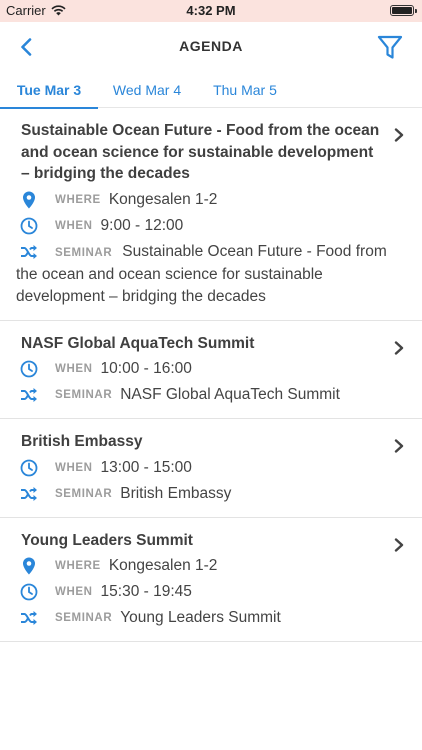 The image size is (422, 750). I want to click on event-title: Young Leaders Summit, so click(107, 540).